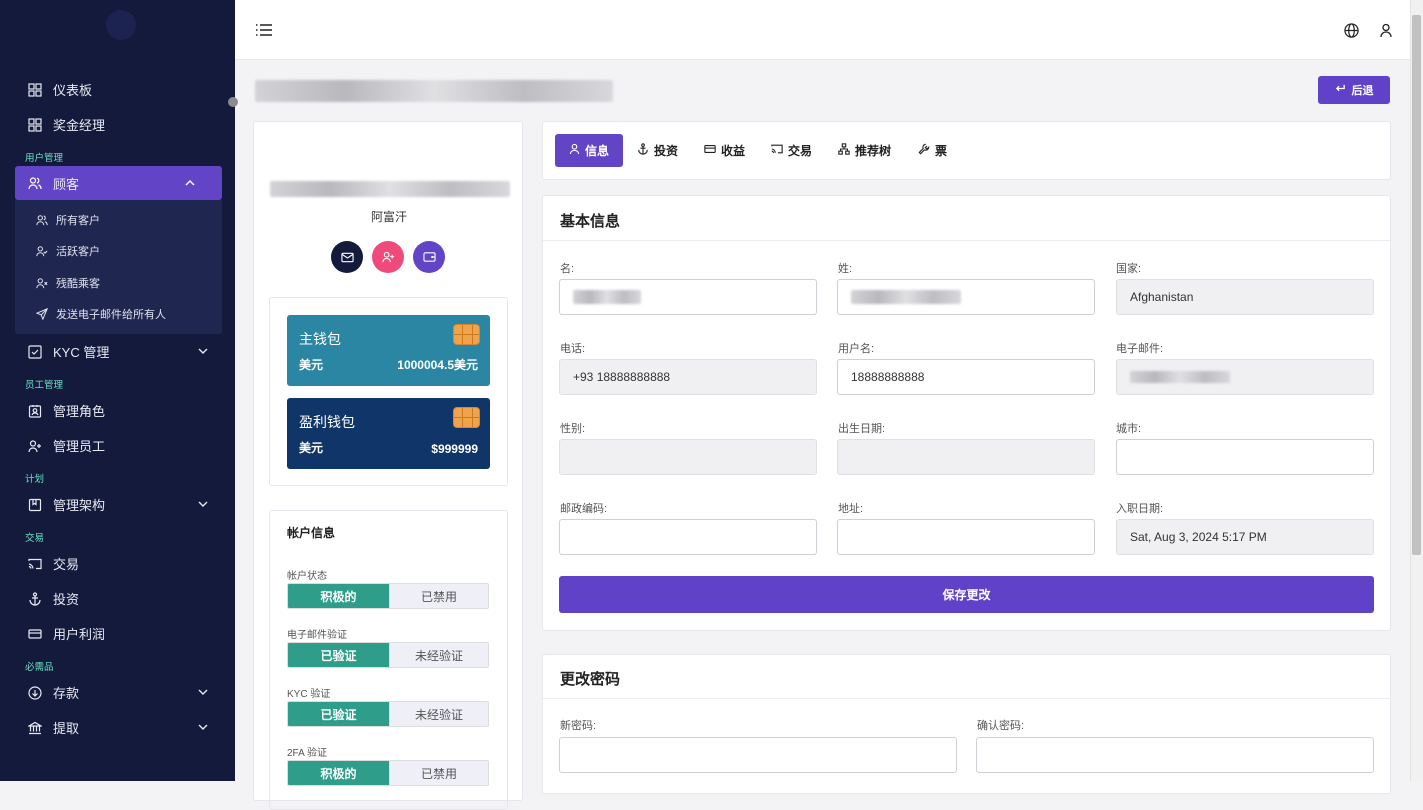 The image size is (1423, 810). What do you see at coordinates (733, 151) in the screenshot?
I see `tab-label: 收益` at bounding box center [733, 151].